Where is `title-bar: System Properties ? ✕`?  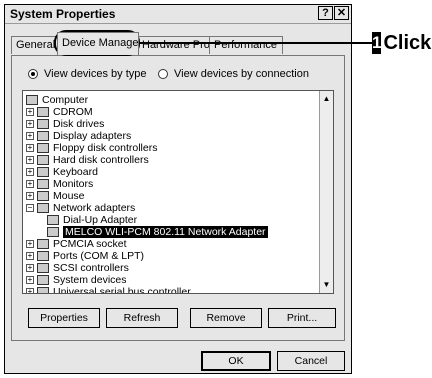 title-bar: System Properties ? ✕ is located at coordinates (178, 14).